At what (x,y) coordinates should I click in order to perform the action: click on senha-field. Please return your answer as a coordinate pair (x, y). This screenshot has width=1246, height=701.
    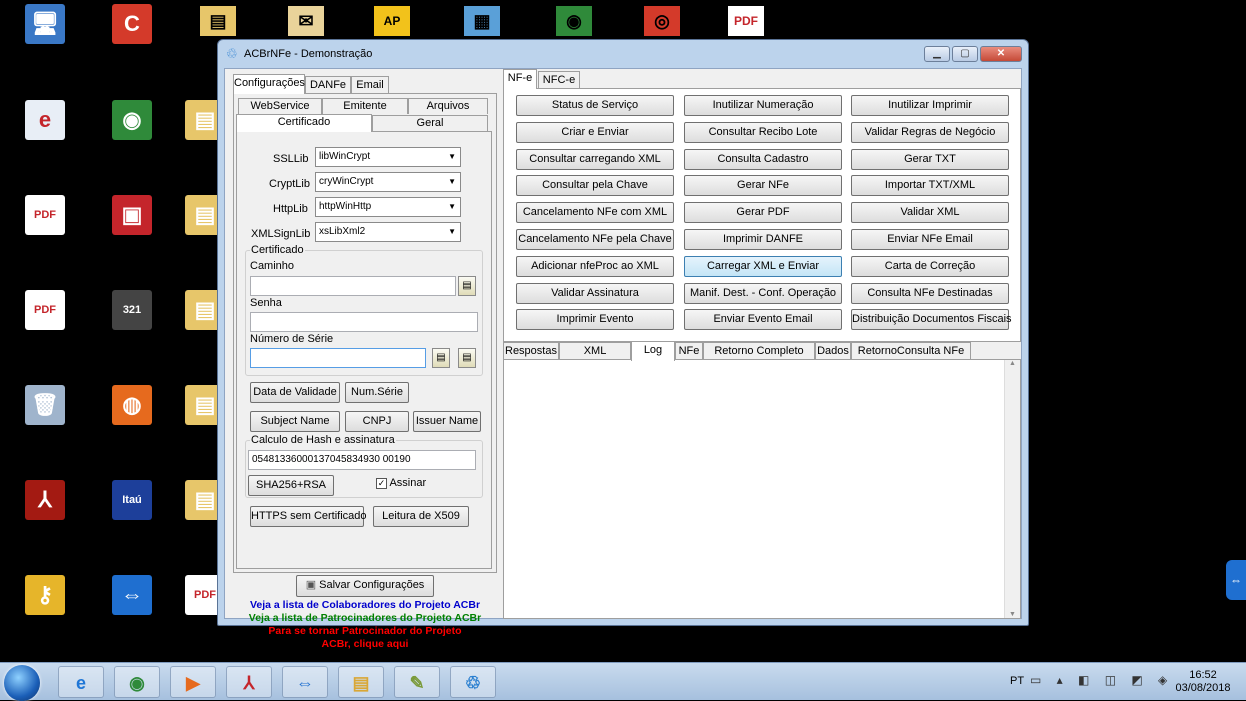
    Looking at the image, I should click on (364, 322).